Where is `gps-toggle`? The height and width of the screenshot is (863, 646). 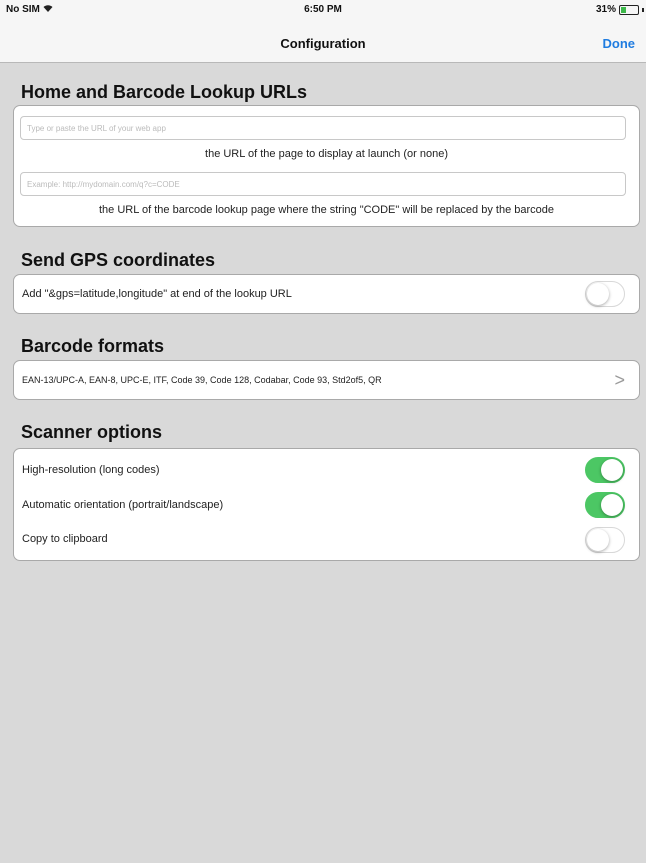 gps-toggle is located at coordinates (605, 294).